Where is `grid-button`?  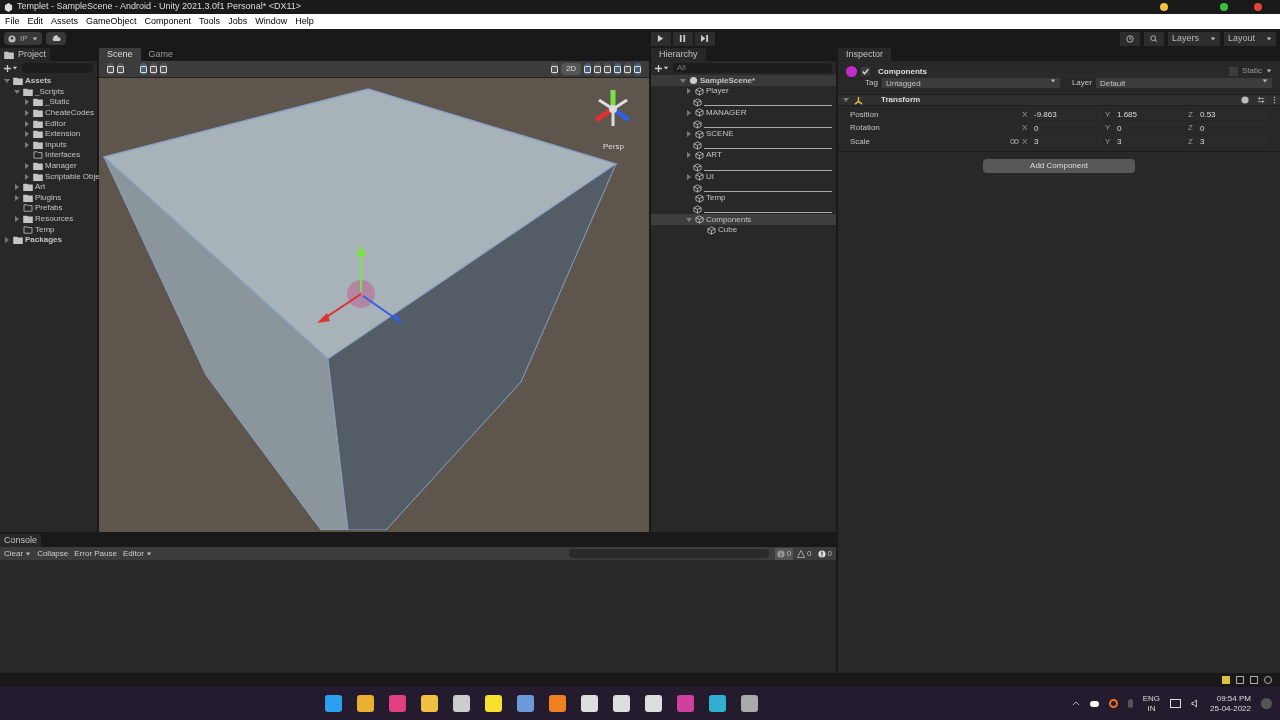 grid-button is located at coordinates (153, 69).